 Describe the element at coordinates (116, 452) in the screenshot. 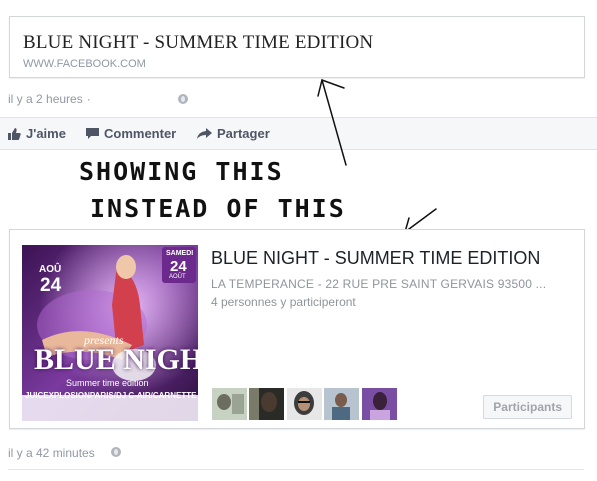

I see `globe-icon` at that location.